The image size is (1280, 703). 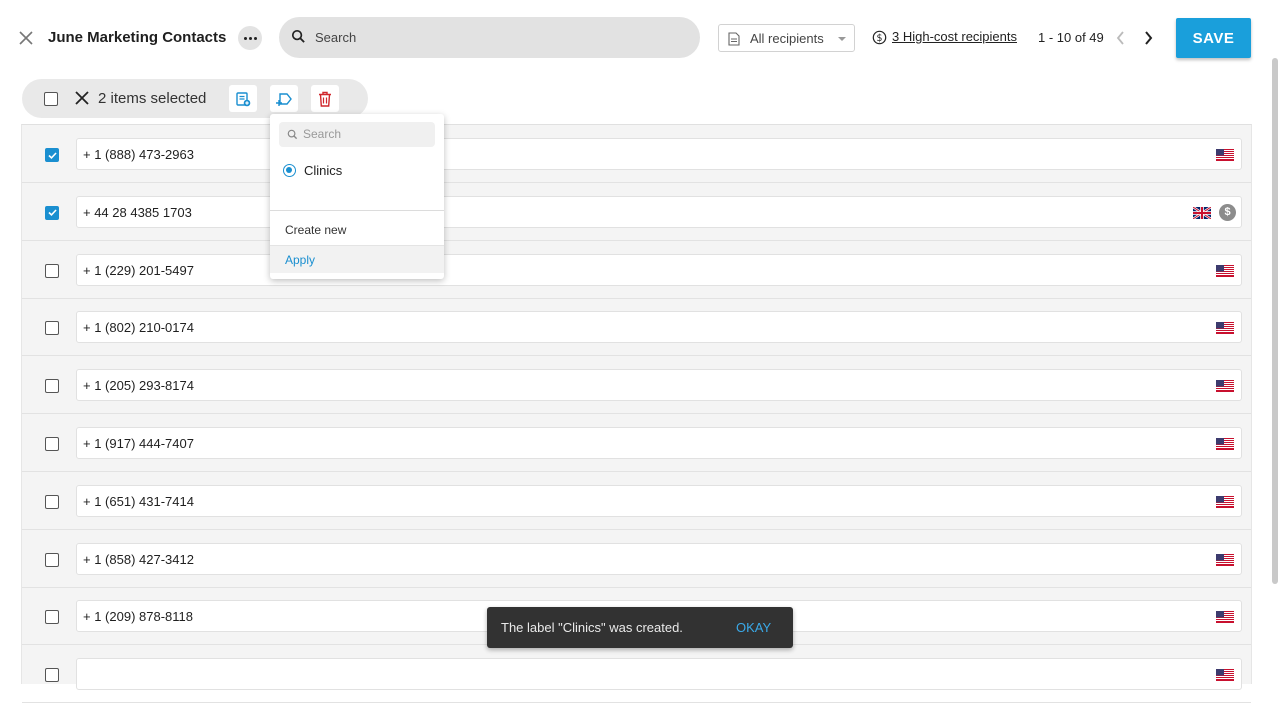 What do you see at coordinates (137, 212) in the screenshot?
I see `phone-number-text: + 44 28 4385 1703` at bounding box center [137, 212].